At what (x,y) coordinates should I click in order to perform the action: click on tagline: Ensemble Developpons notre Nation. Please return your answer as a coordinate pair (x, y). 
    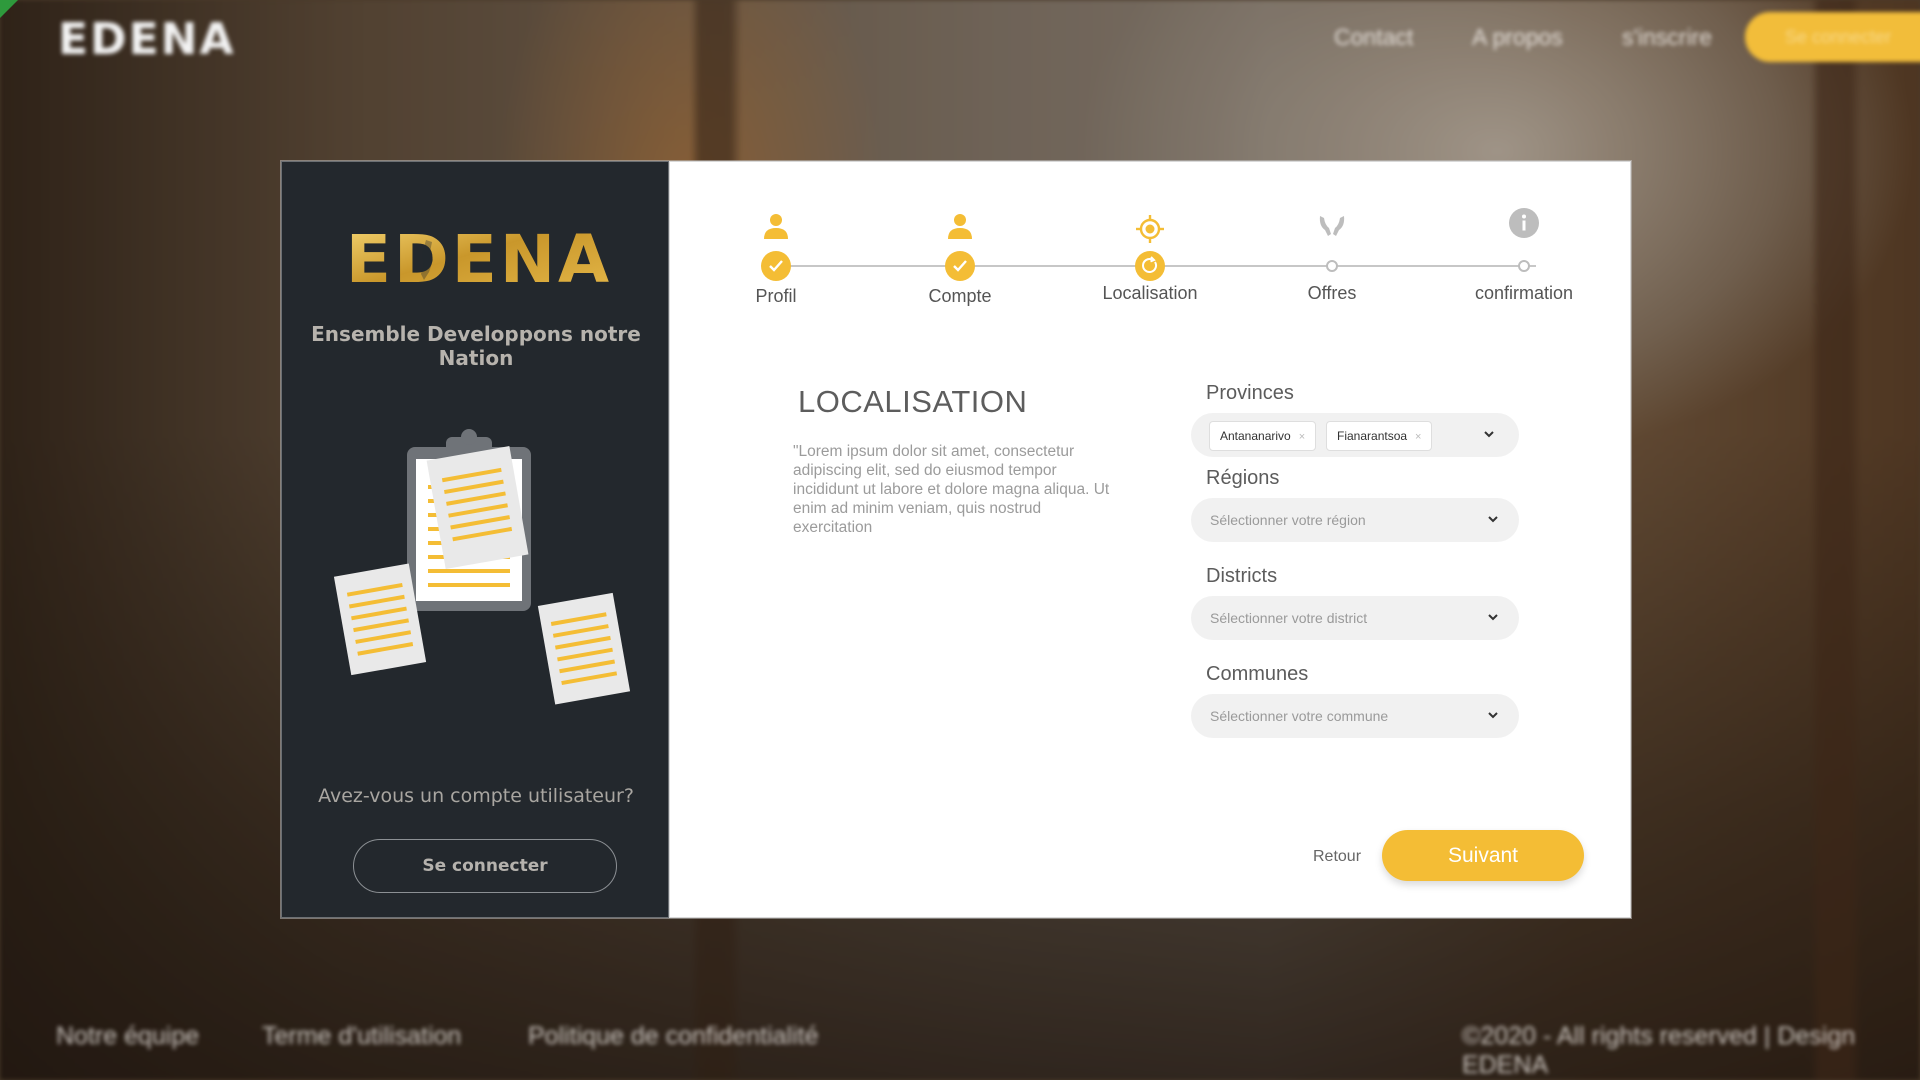
    Looking at the image, I should click on (476, 346).